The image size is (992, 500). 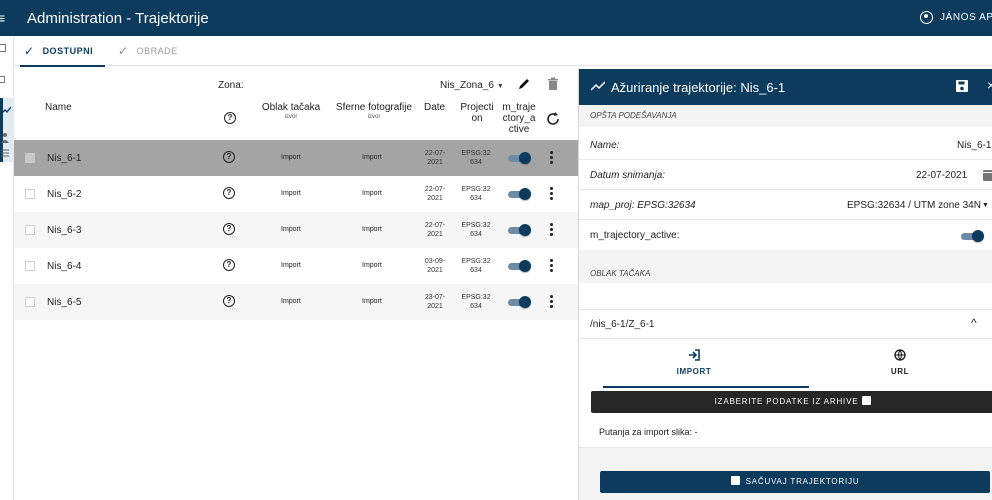 What do you see at coordinates (795, 482) in the screenshot?
I see `save-trajectory-button: SAČUVAJ TRAJEKTORIJU` at bounding box center [795, 482].